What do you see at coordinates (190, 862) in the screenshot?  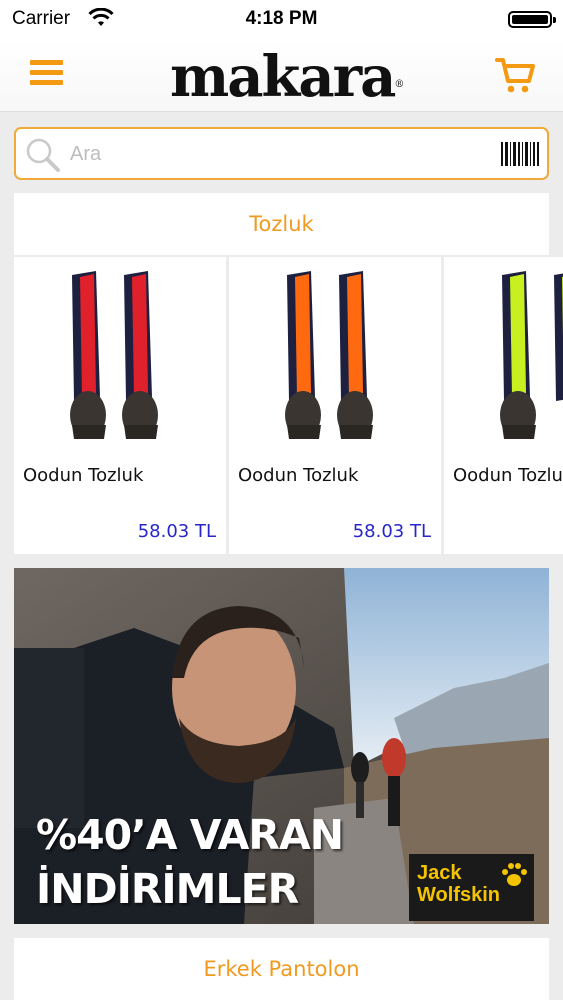 I see `banner-headline: %40’A VARAN İNDİRİMLER` at bounding box center [190, 862].